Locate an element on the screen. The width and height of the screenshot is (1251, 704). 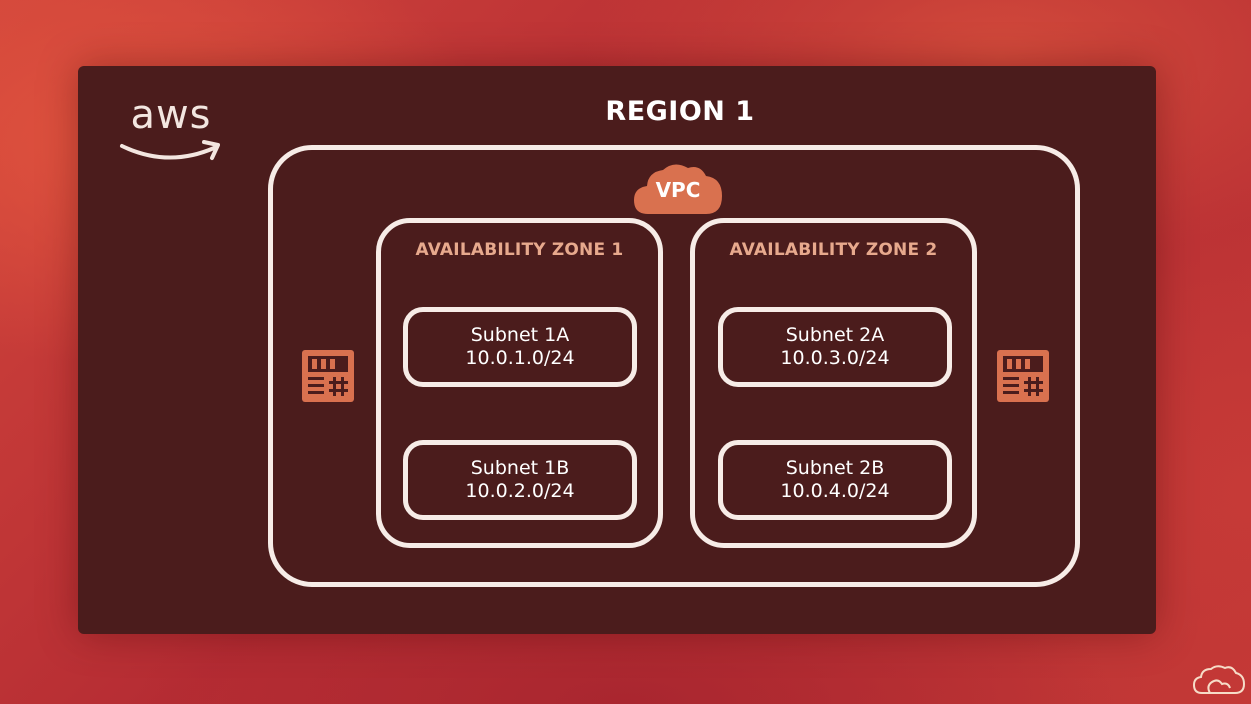
subnet-name: Subnet 2A is located at coordinates (835, 335).